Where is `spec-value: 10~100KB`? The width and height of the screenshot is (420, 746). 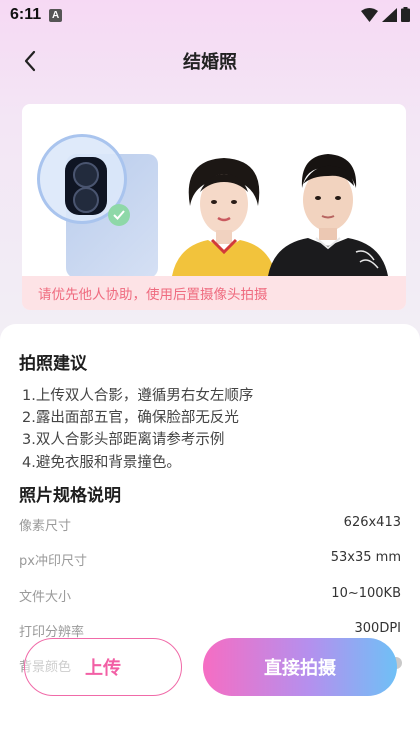 spec-value: 10~100KB is located at coordinates (366, 593).